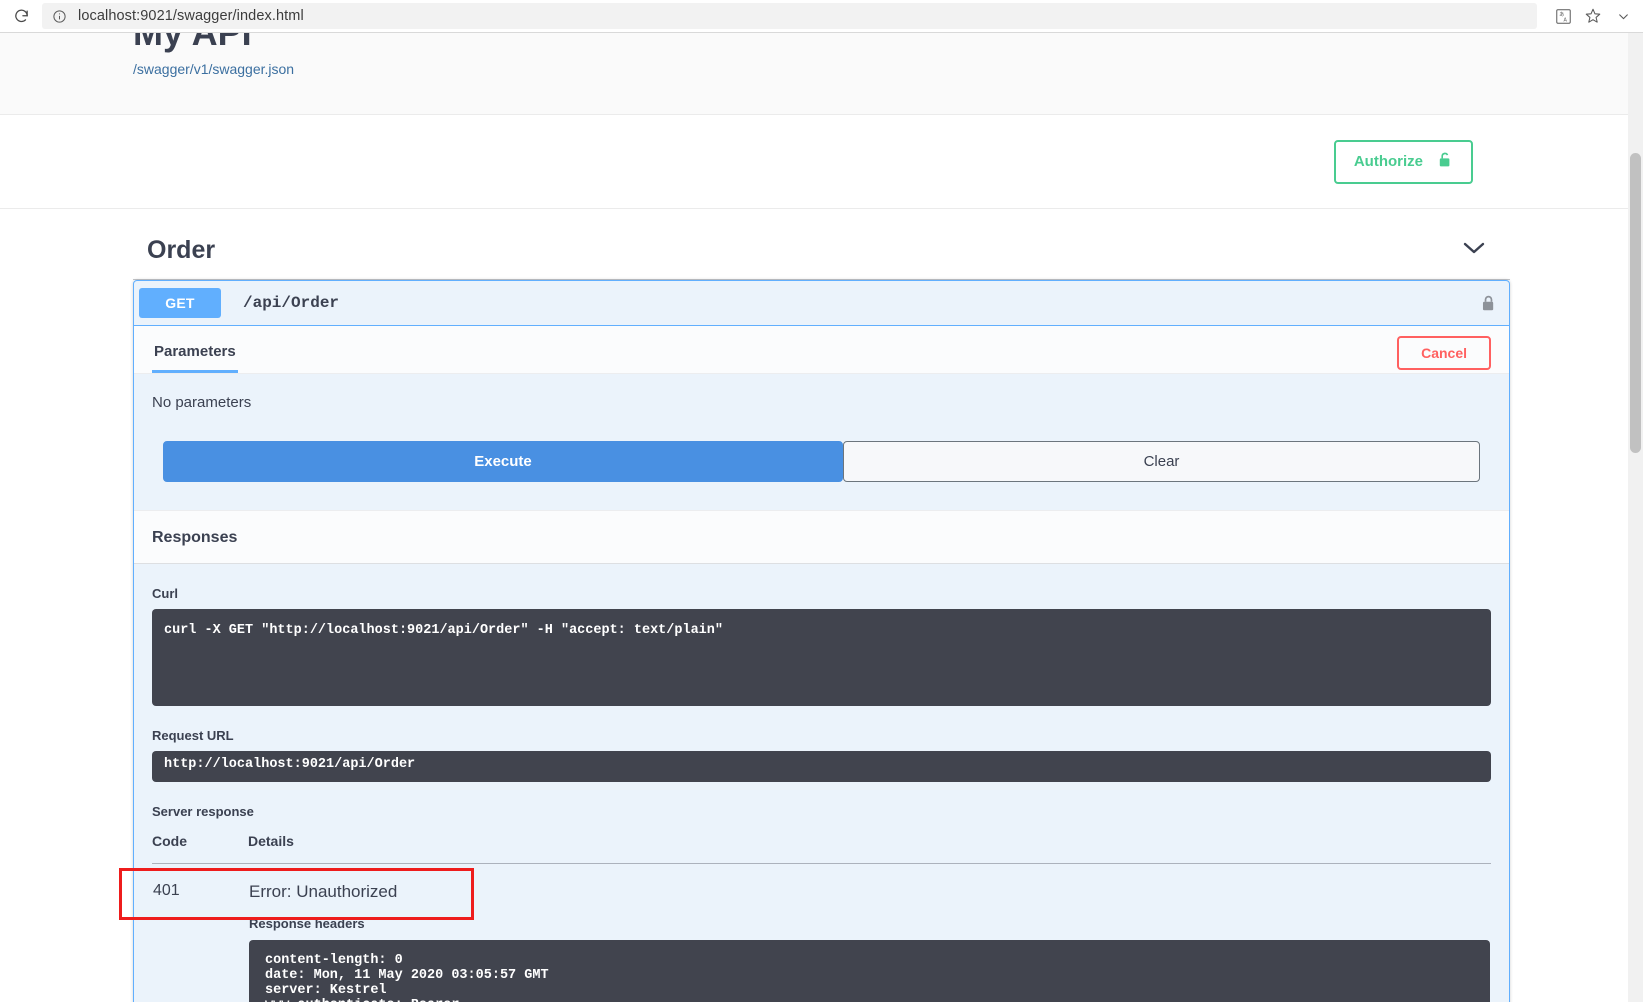  Describe the element at coordinates (821, 251) in the screenshot. I see `tag-header-order: Order` at that location.